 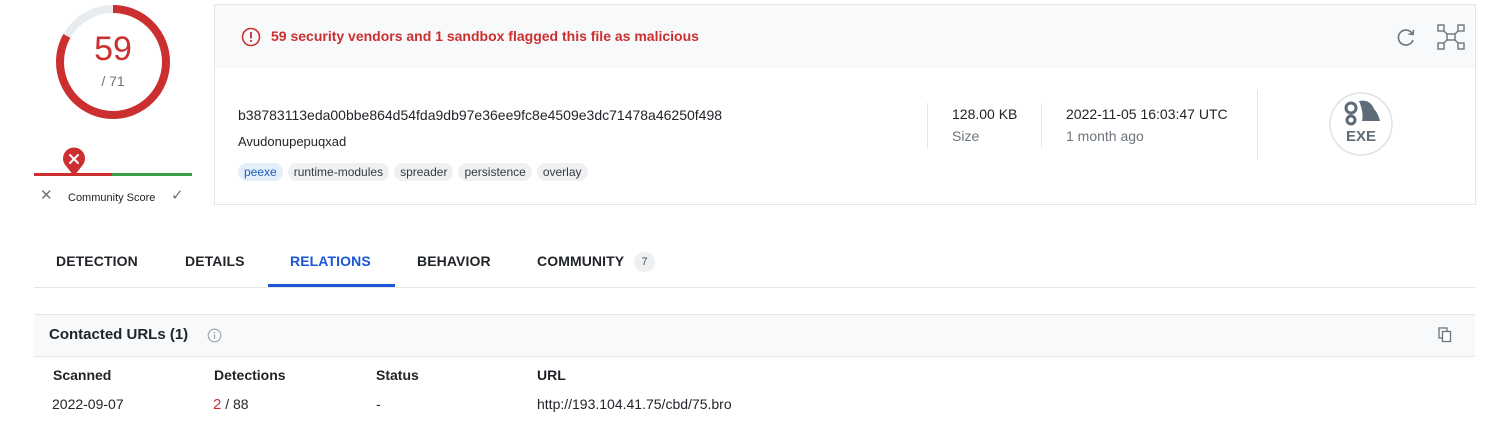 I want to click on vote-harmful-icon: ✕, so click(x=46, y=195).